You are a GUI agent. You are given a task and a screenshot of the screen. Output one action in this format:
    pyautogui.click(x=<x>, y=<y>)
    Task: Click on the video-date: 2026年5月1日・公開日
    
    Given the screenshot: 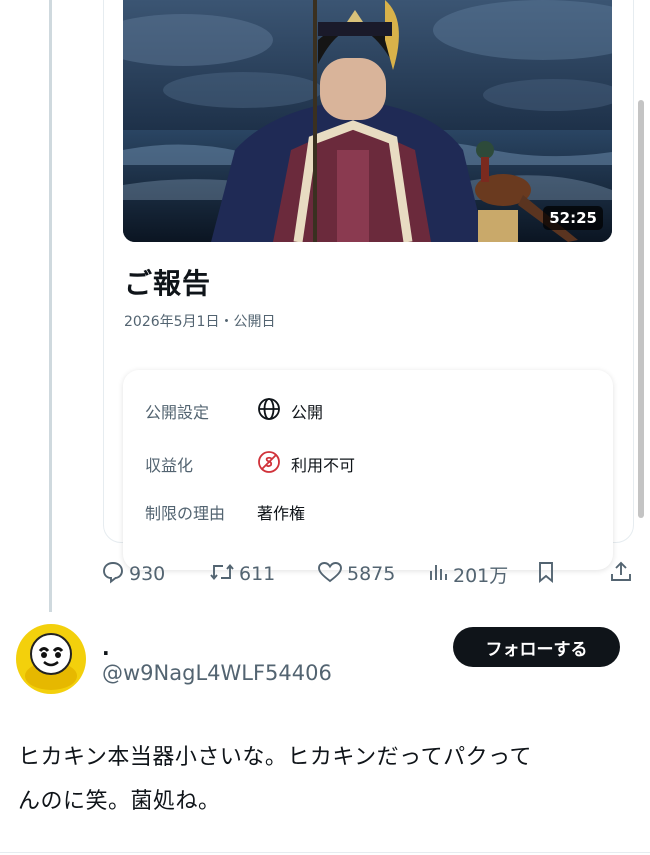 What is the action you would take?
    pyautogui.click(x=200, y=322)
    